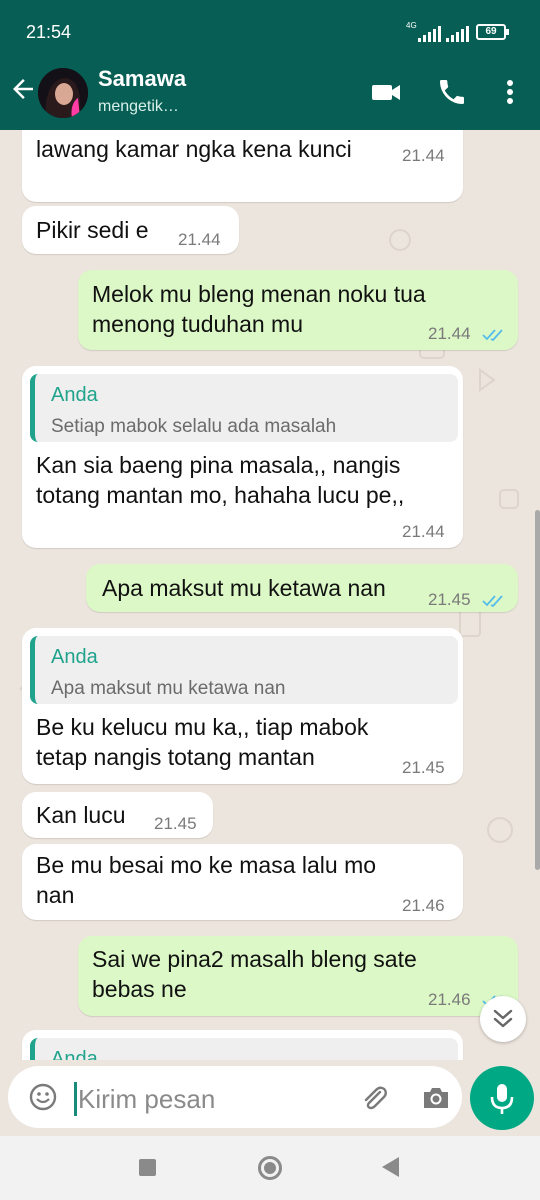 The height and width of the screenshot is (1200, 540). Describe the element at coordinates (390, 1167) in the screenshot. I see `system-back-button` at that location.